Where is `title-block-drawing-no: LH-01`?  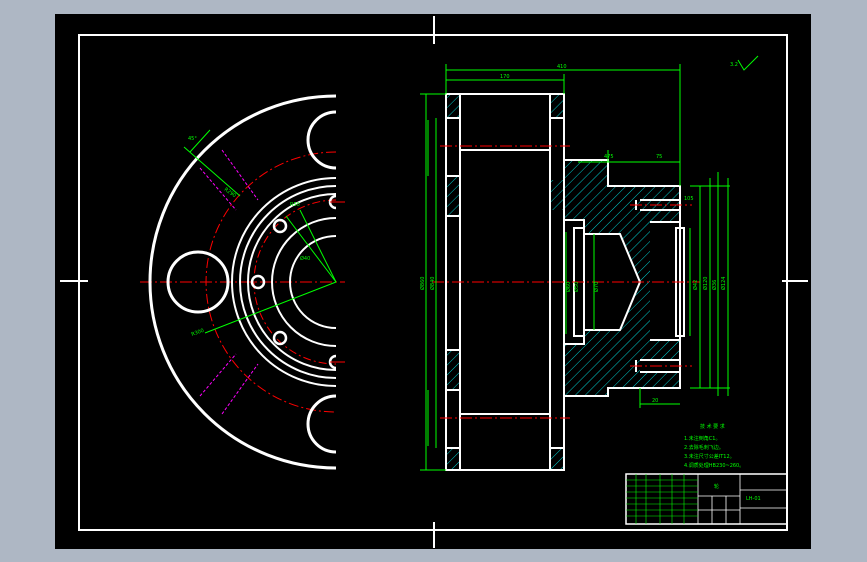
title-block-drawing-no: LH-01 is located at coordinates (753, 499).